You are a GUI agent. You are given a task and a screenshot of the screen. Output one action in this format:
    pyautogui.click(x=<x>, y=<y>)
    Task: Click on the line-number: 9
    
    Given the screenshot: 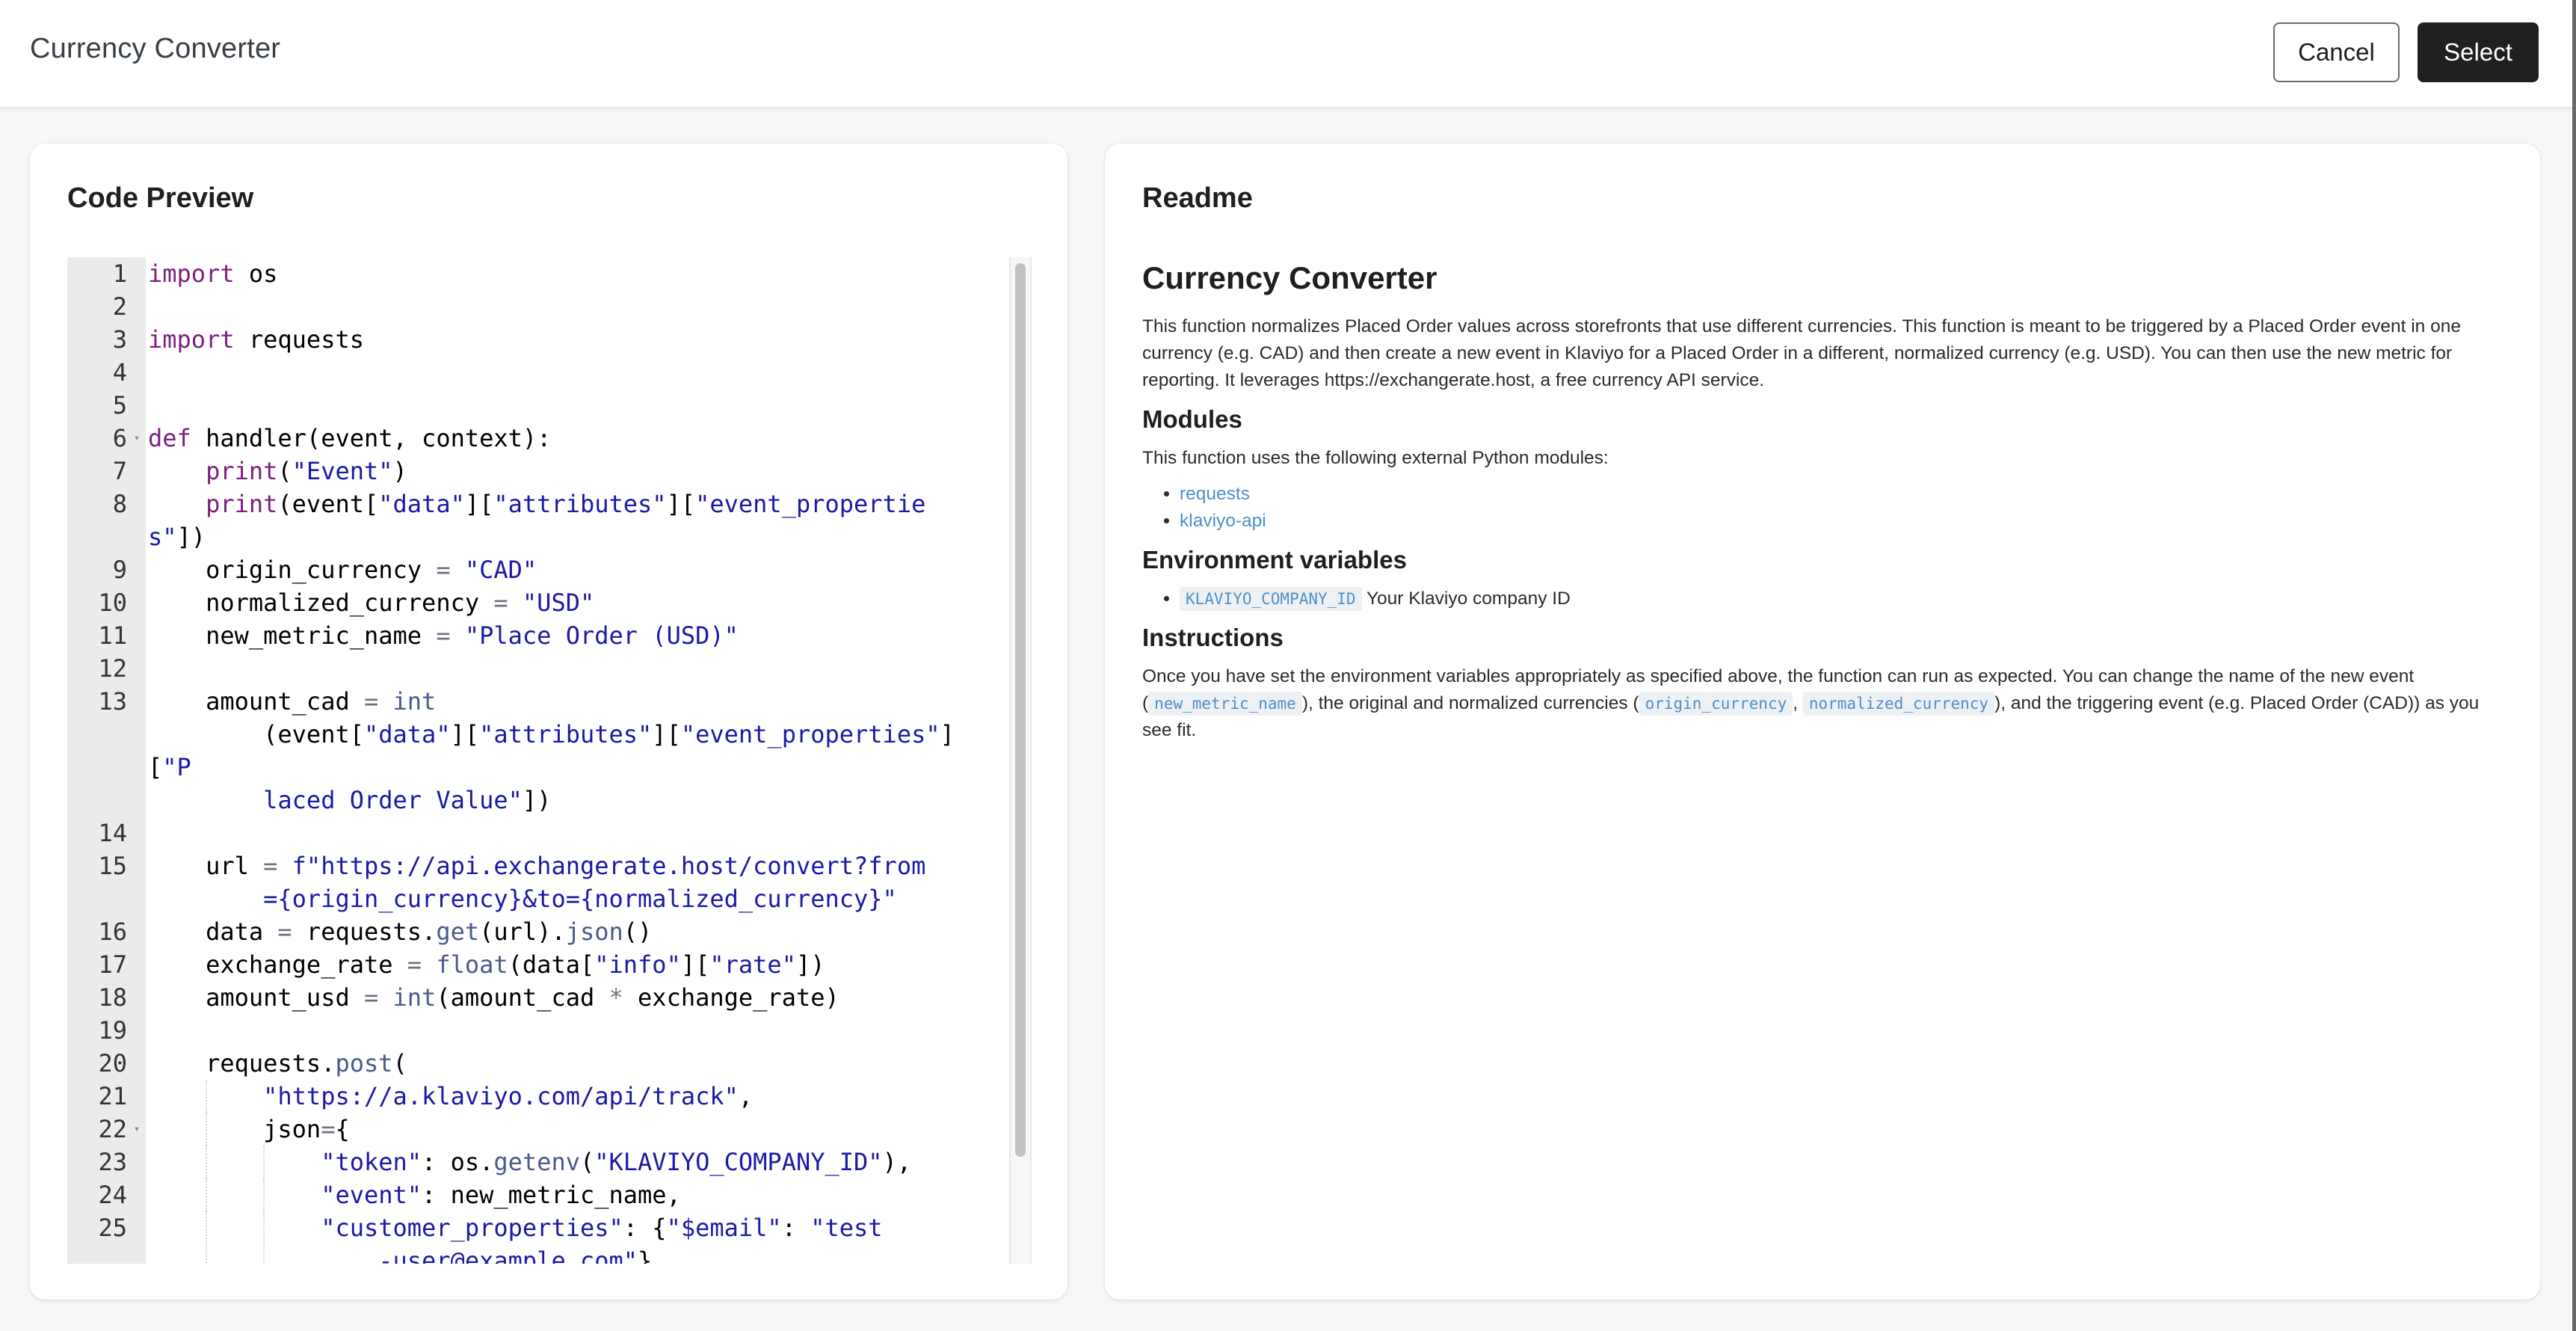 What is the action you would take?
    pyautogui.click(x=119, y=570)
    